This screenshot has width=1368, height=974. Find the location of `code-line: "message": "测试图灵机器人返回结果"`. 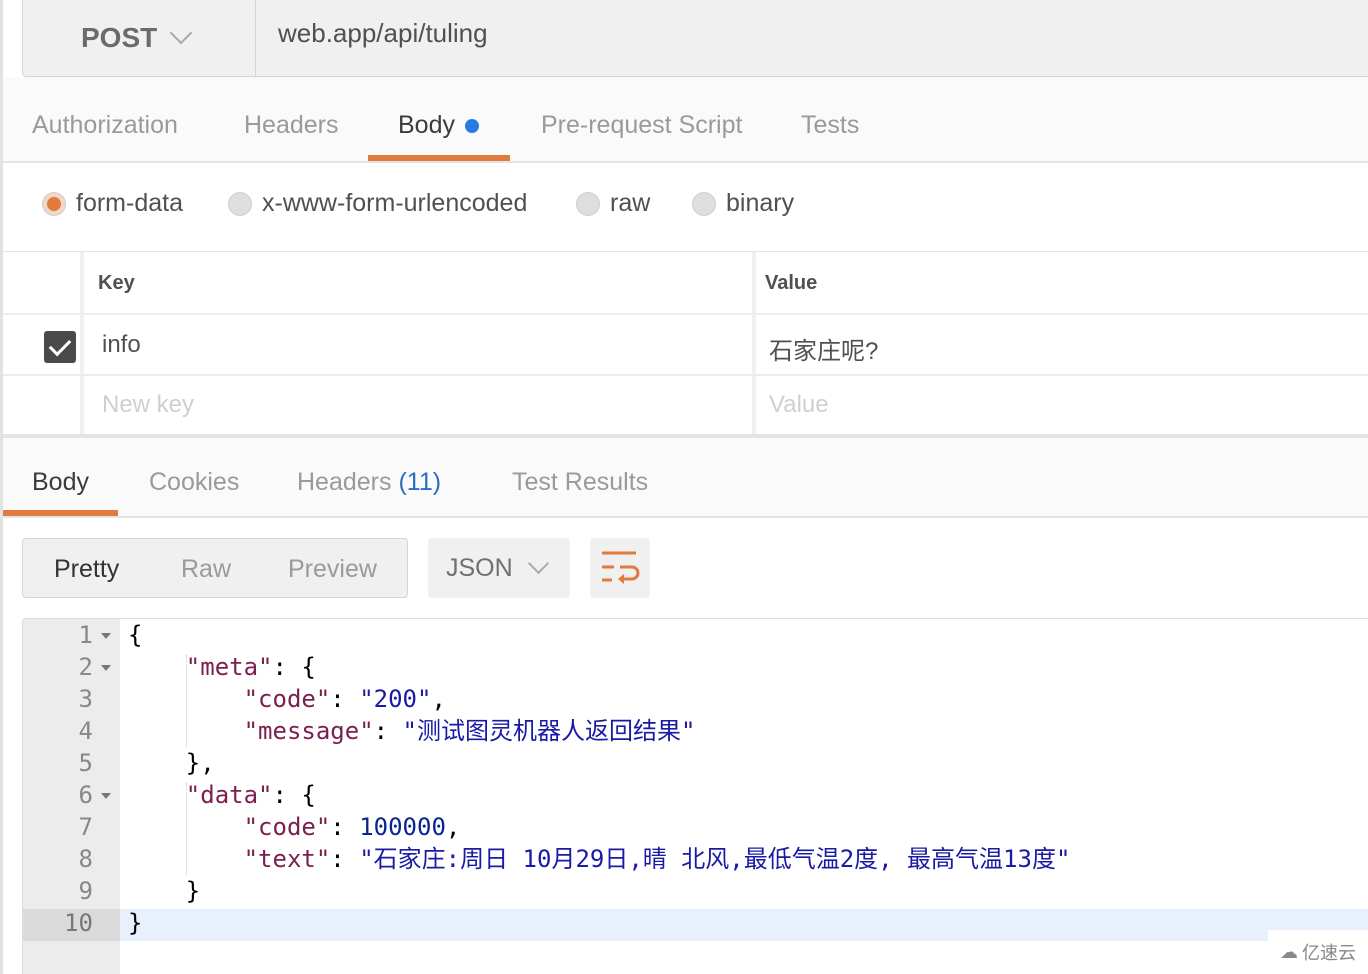

code-line: "message": "测试图灵机器人返回结果" is located at coordinates (412, 731).